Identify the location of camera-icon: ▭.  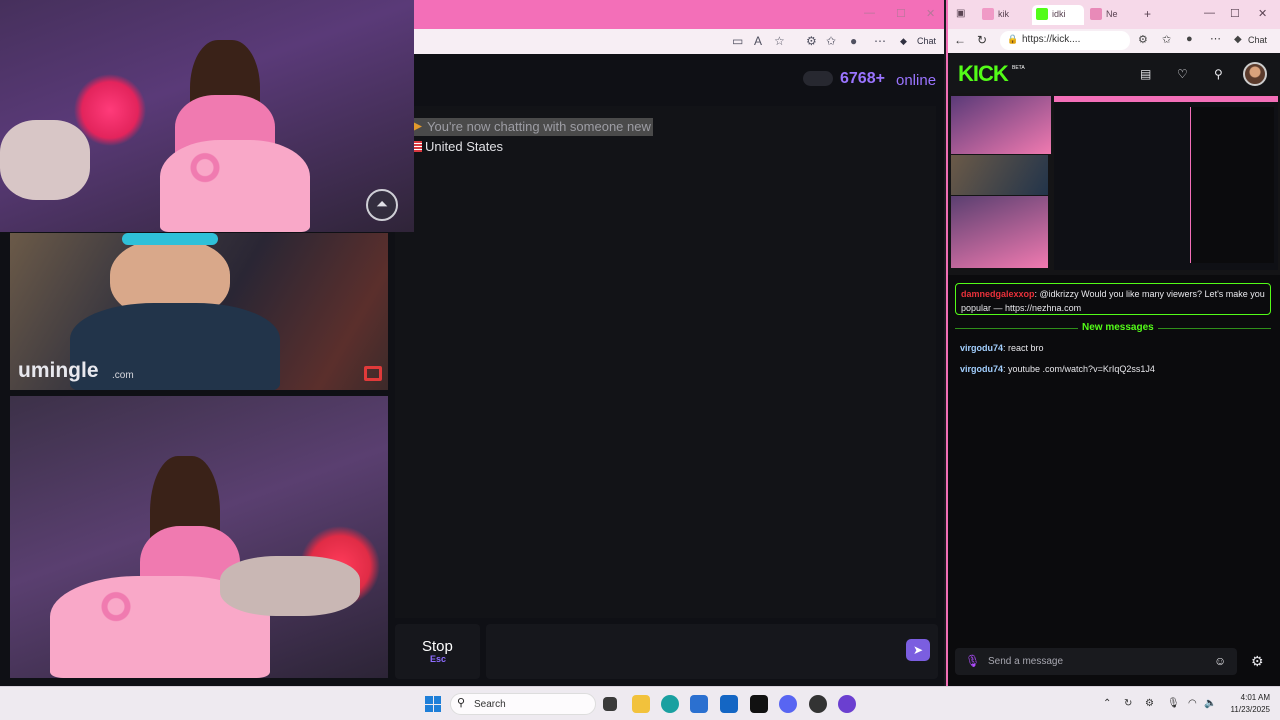
(737, 41).